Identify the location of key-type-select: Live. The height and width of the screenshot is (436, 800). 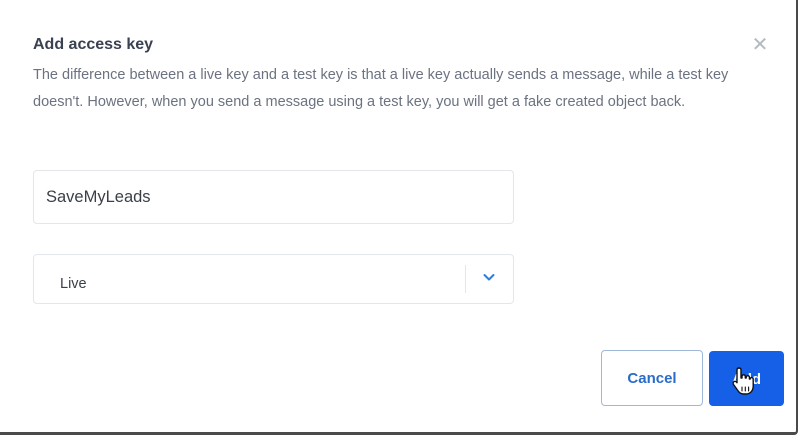
(273, 279).